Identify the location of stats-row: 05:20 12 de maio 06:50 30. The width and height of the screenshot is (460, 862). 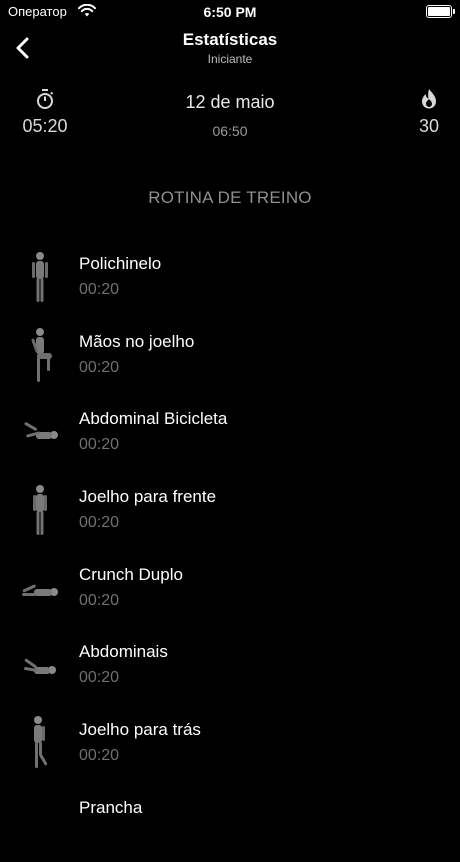
(230, 118).